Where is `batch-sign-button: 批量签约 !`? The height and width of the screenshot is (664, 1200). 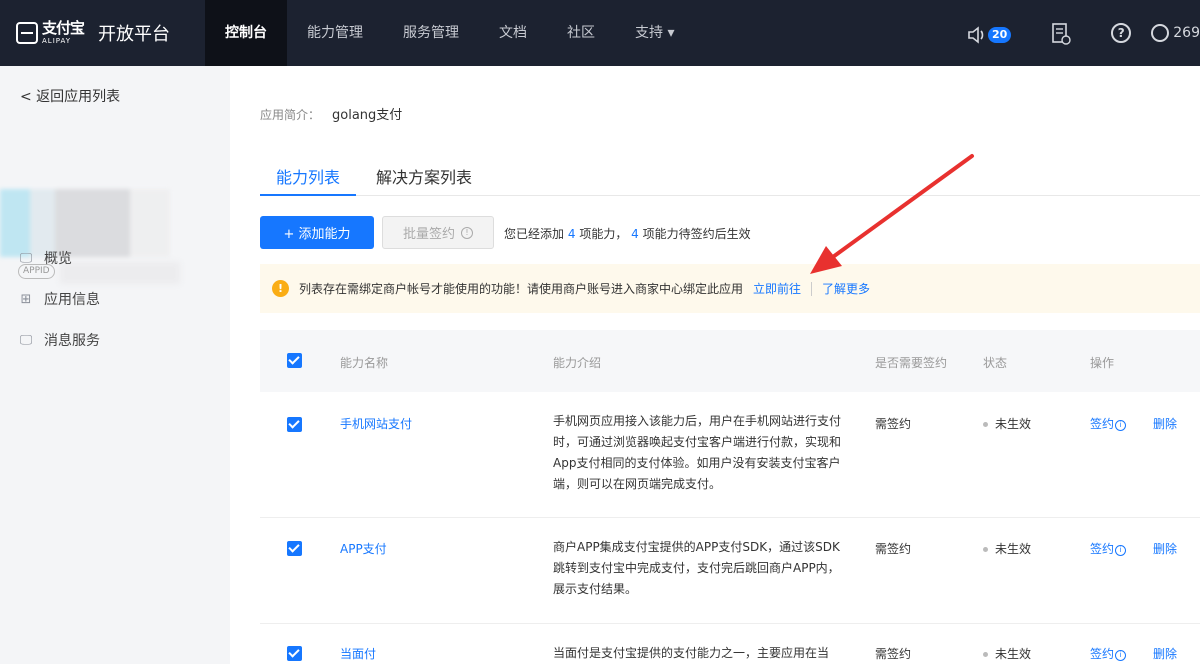 batch-sign-button: 批量签约 ! is located at coordinates (438, 232).